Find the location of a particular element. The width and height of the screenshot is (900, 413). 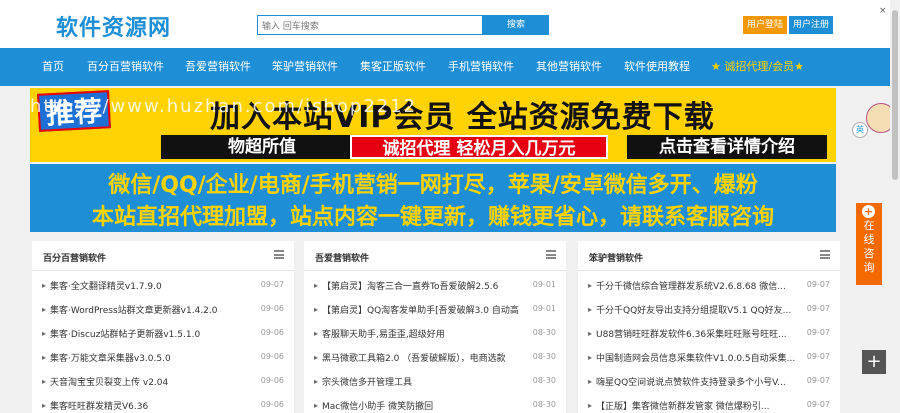

nav-item-agent: ★ 诚招代理/会员★ is located at coordinates (757, 67).